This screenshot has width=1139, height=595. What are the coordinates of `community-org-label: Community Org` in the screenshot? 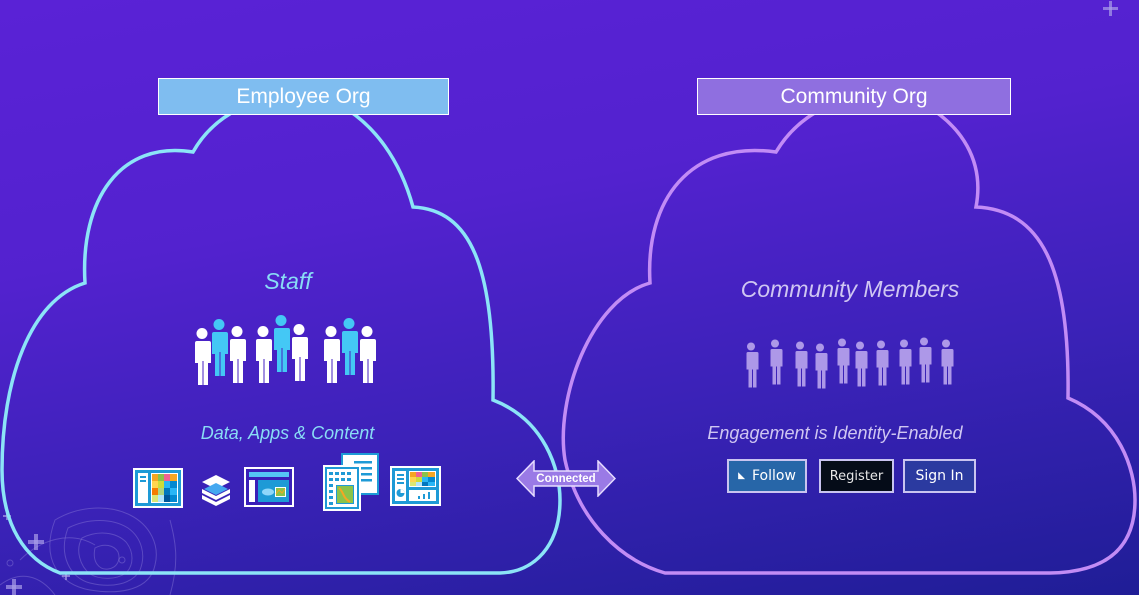 It's located at (854, 96).